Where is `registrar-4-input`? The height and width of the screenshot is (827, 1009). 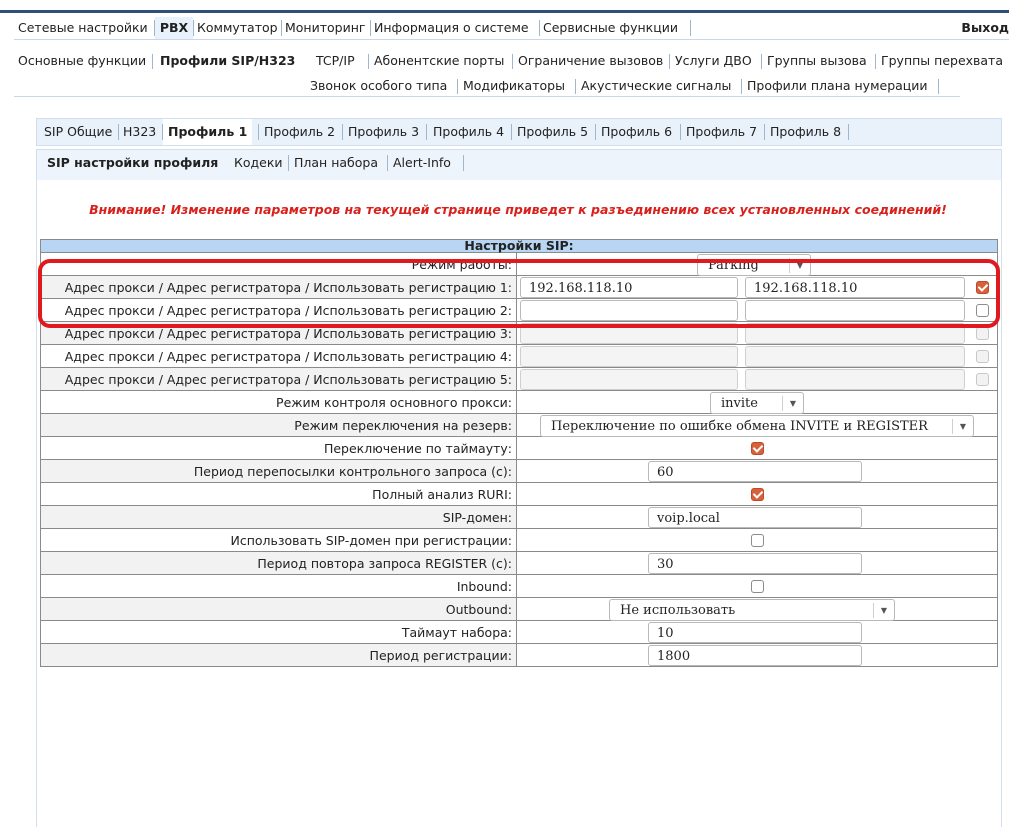
registrar-4-input is located at coordinates (855, 356).